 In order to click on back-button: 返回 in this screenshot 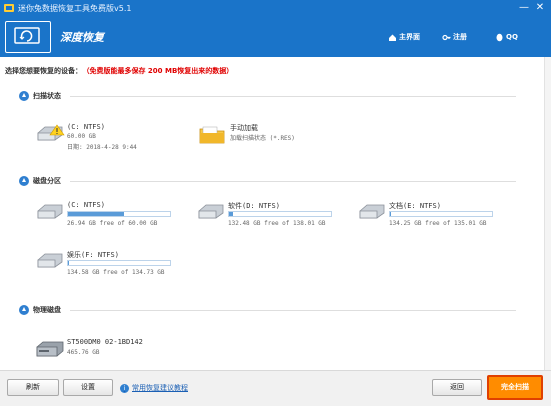, I will do `click(457, 387)`.